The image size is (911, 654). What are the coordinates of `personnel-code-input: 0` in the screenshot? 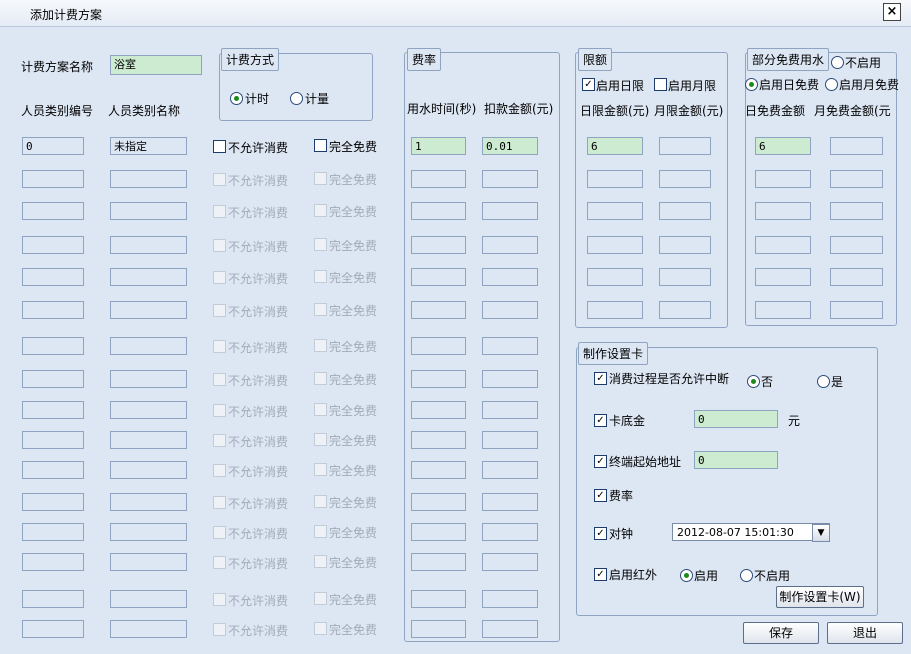 It's located at (53, 146).